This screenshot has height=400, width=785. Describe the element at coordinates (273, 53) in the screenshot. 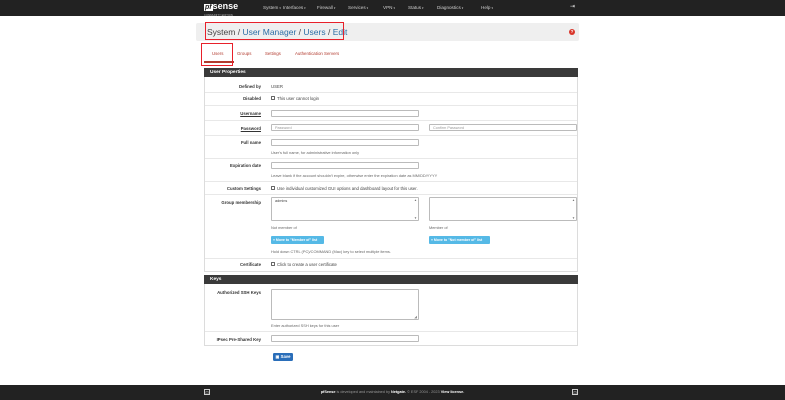

I see `tab-settings: Settings` at that location.